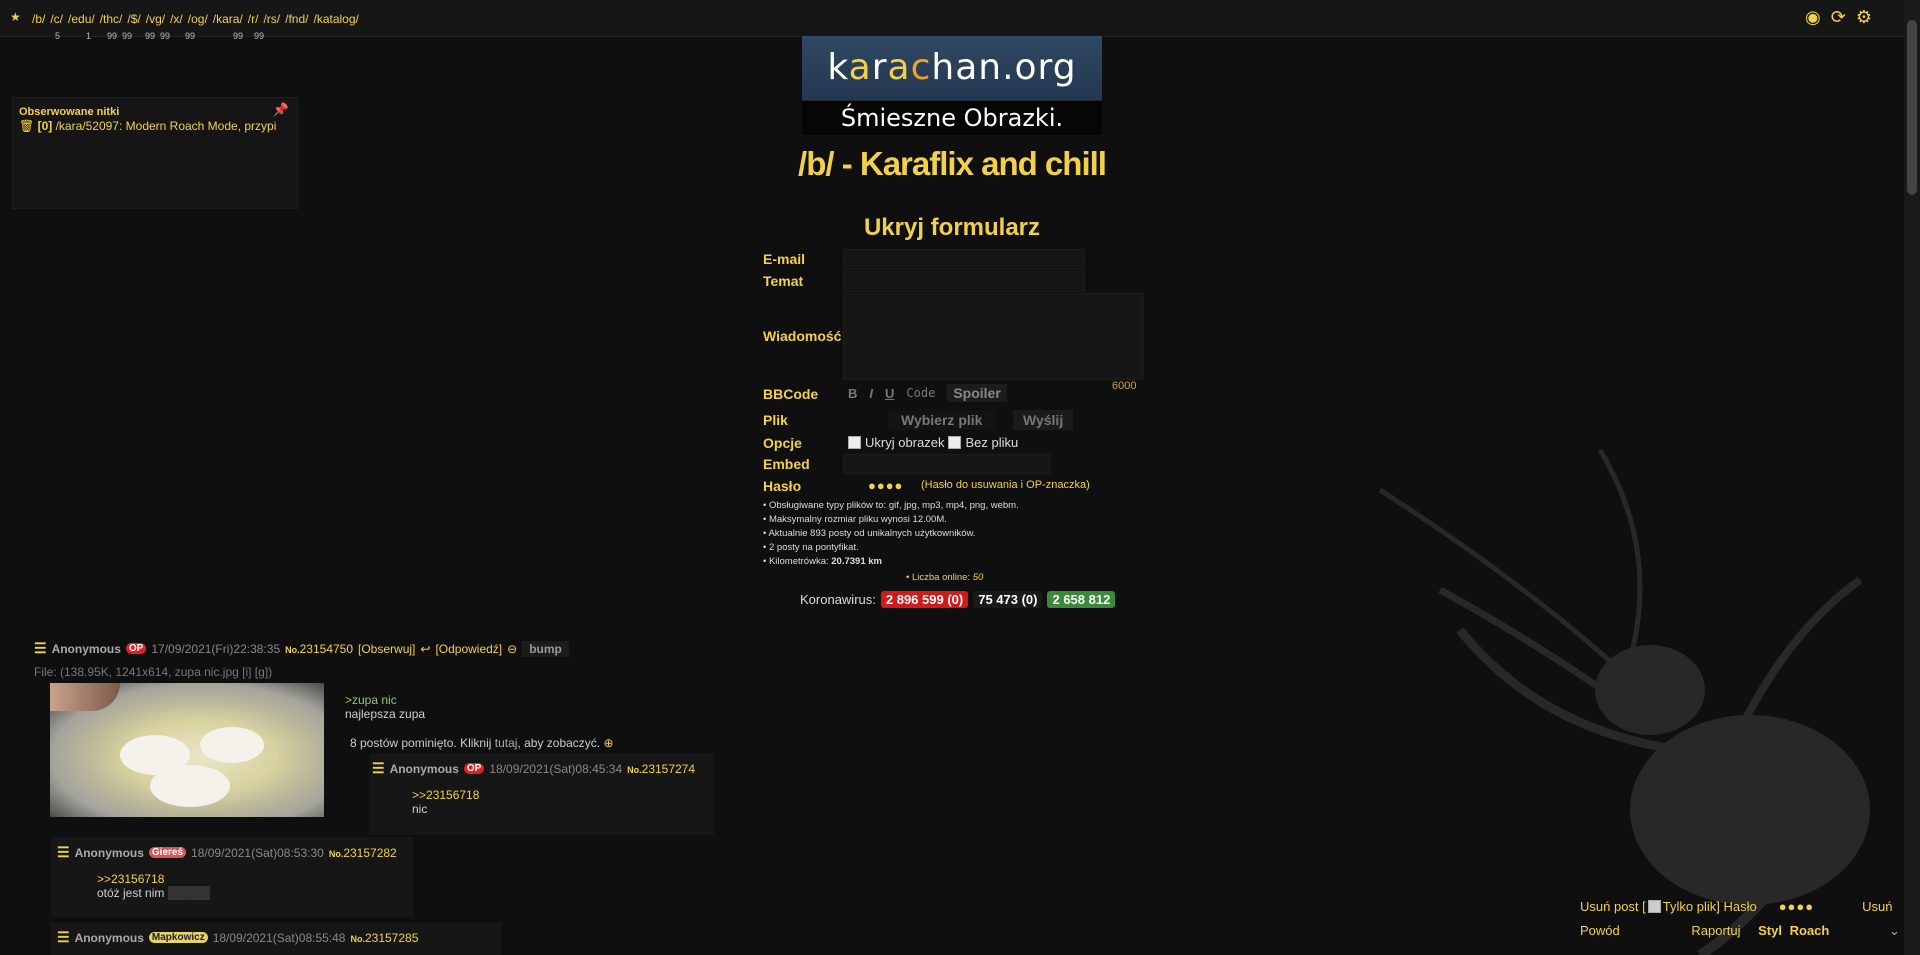 The width and height of the screenshot is (1920, 955). Describe the element at coordinates (512, 649) in the screenshot. I see `hide-thread-icon: ⊖` at that location.